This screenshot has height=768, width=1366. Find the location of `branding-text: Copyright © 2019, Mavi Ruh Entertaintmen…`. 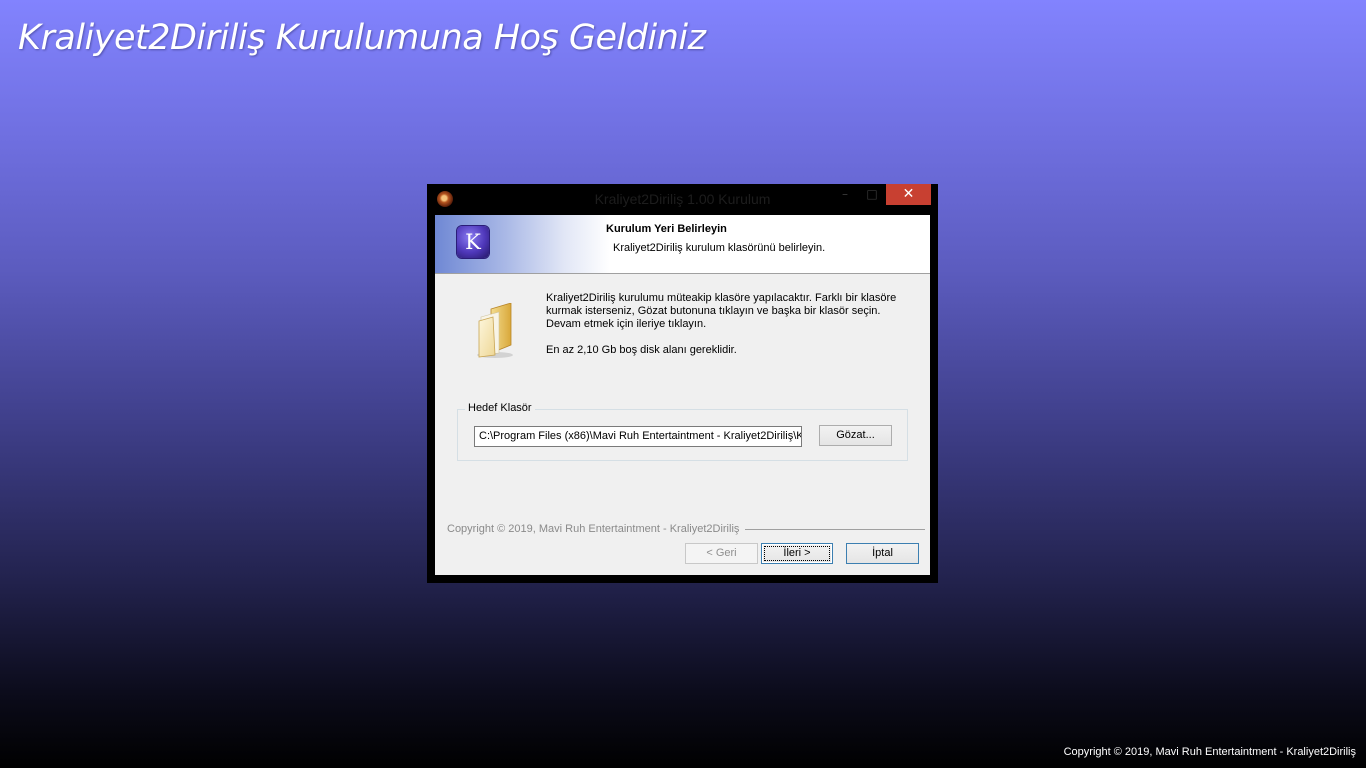

branding-text: Copyright © 2019, Mavi Ruh Entertaintmen… is located at coordinates (596, 529).